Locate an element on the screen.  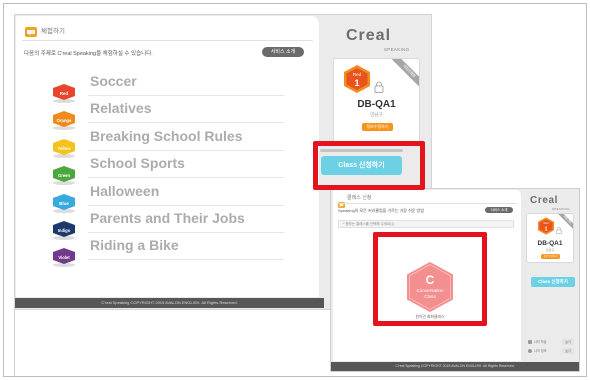
topic-label: School Sports is located at coordinates (137, 163).